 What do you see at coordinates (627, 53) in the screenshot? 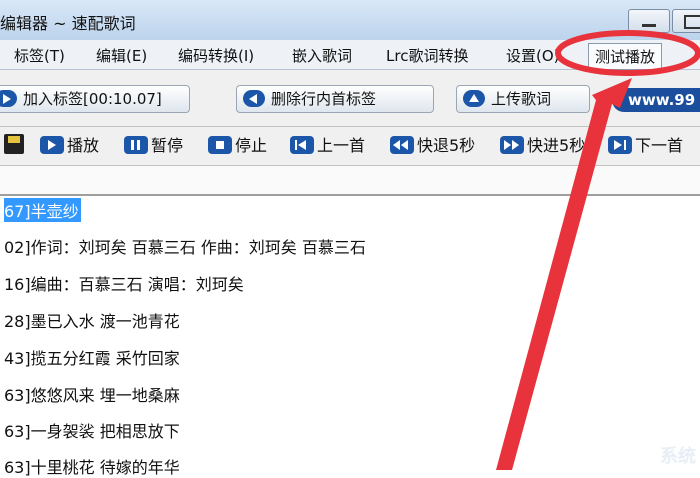
I see `highlight-oval` at bounding box center [627, 53].